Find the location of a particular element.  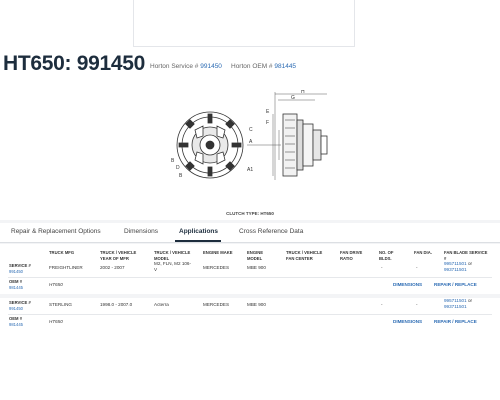

dim-label-h: H is located at coordinates (303, 92).